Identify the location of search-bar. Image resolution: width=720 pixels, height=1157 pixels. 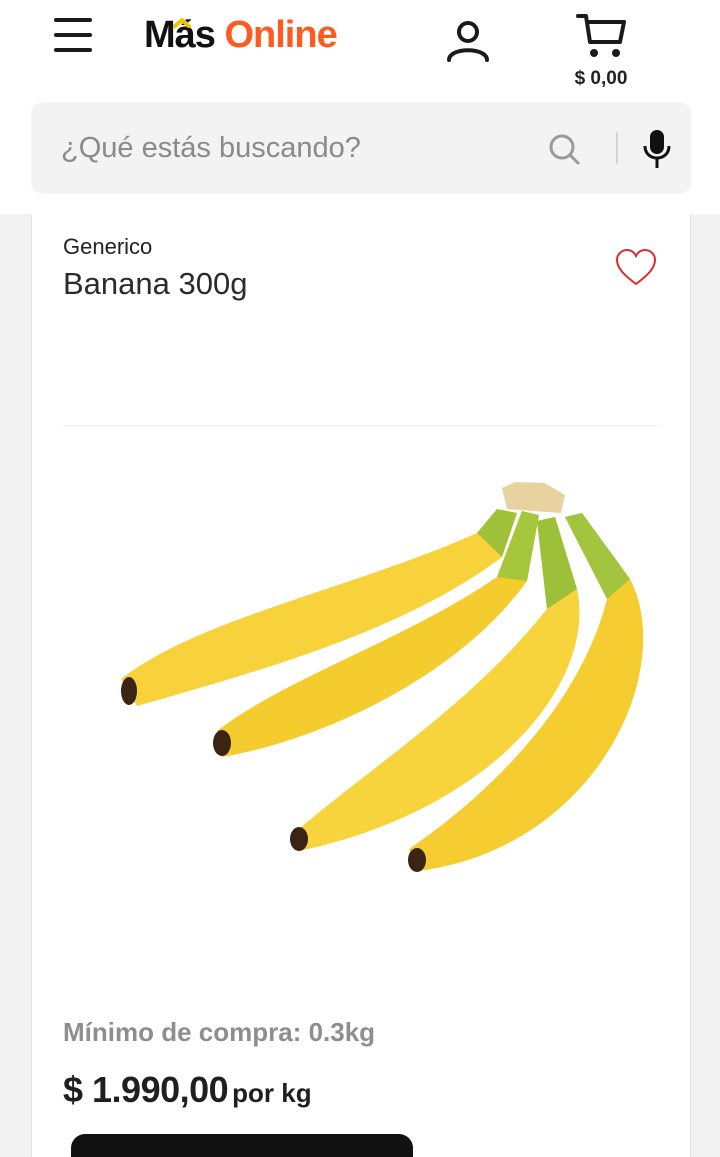
(361, 148).